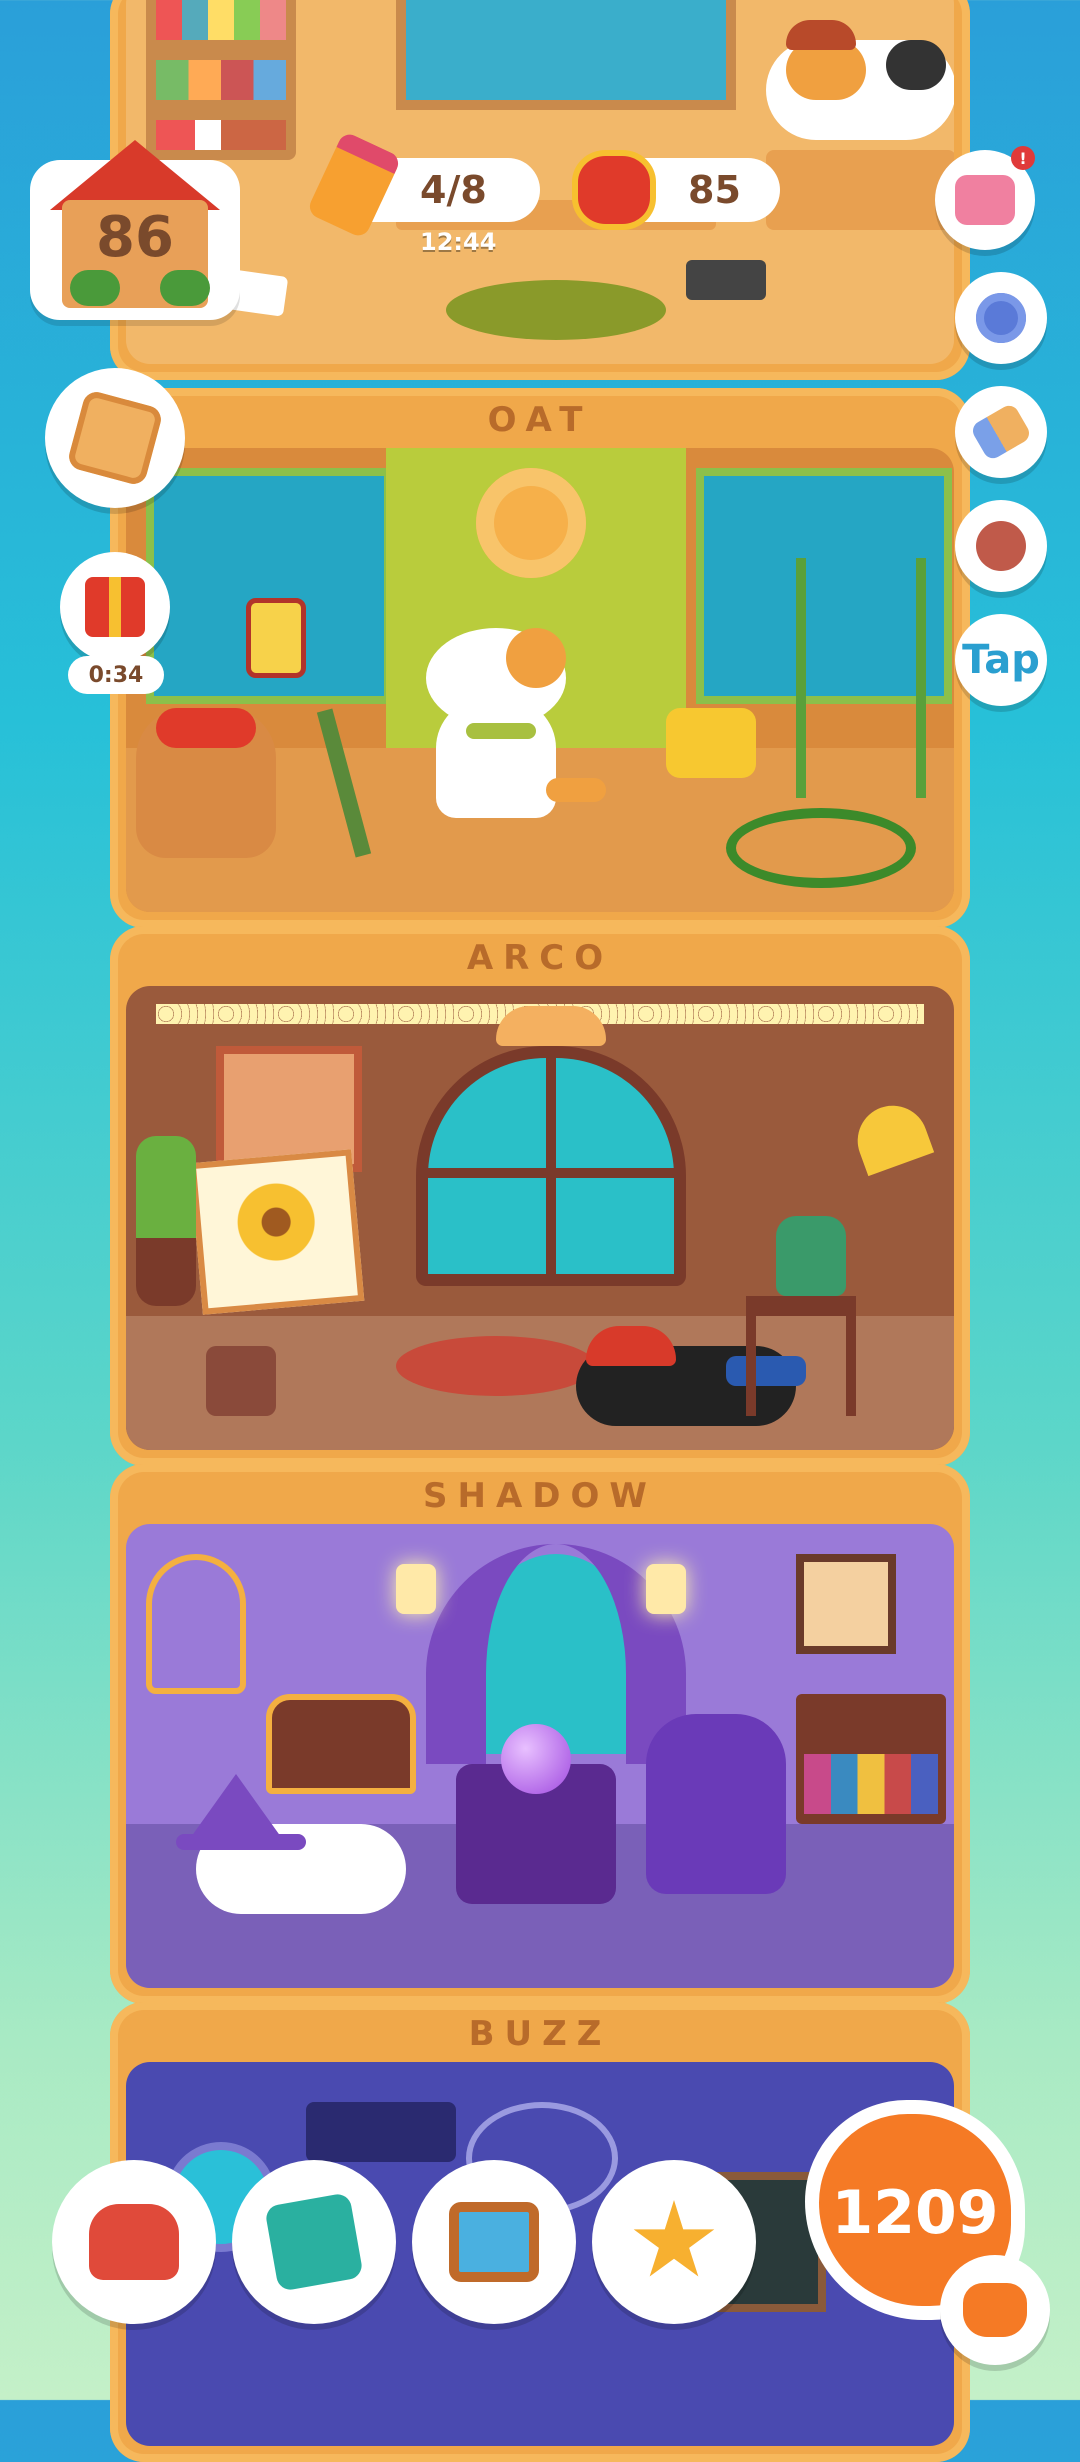 The width and height of the screenshot is (1080, 2462). What do you see at coordinates (221, 80) in the screenshot?
I see `bookshelf` at bounding box center [221, 80].